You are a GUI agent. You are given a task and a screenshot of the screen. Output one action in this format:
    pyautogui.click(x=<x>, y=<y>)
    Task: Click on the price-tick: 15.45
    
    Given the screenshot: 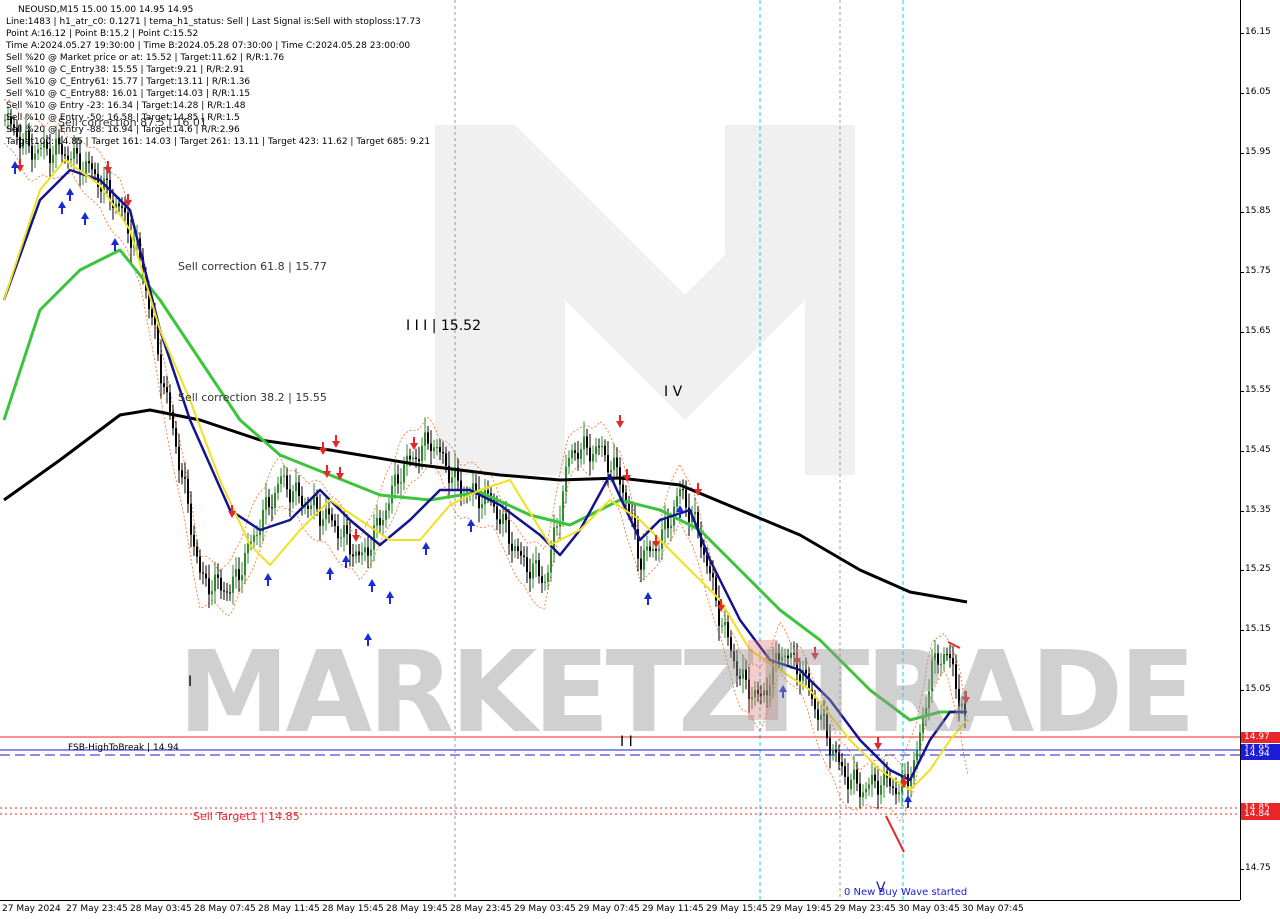 What is the action you would take?
    pyautogui.click(x=1258, y=450)
    